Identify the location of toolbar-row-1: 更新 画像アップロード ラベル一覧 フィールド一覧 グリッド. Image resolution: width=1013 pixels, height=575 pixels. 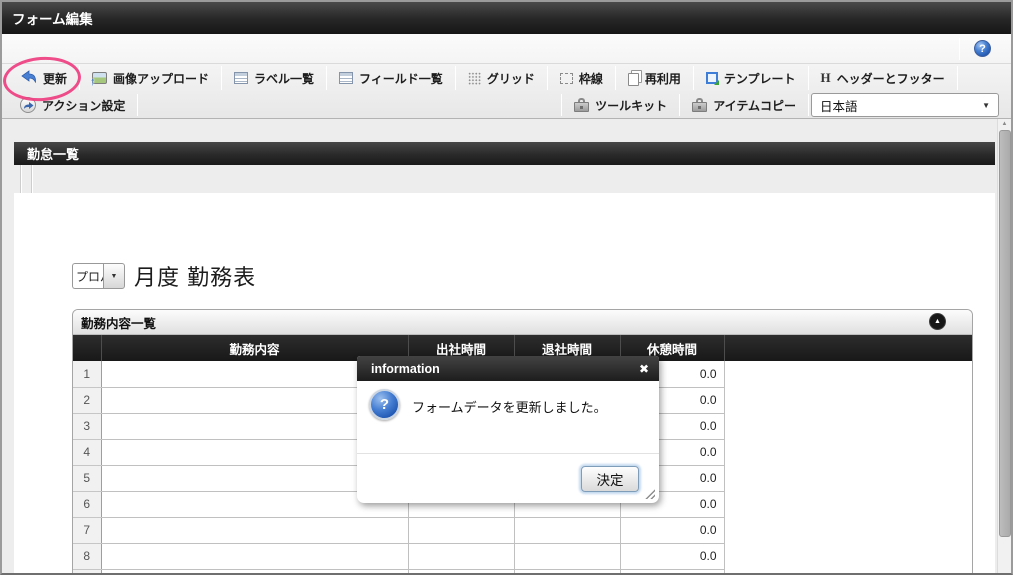
(506, 78).